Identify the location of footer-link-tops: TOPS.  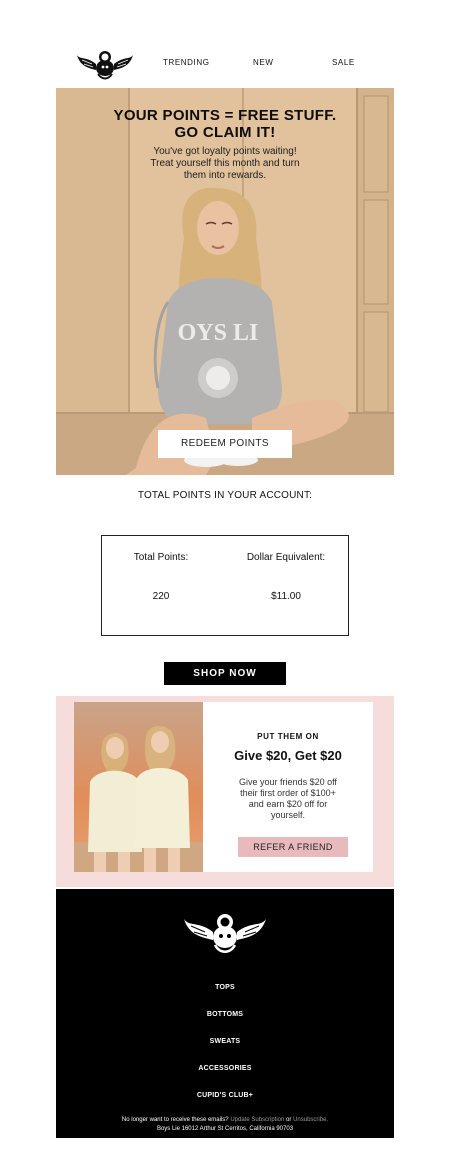
(225, 987).